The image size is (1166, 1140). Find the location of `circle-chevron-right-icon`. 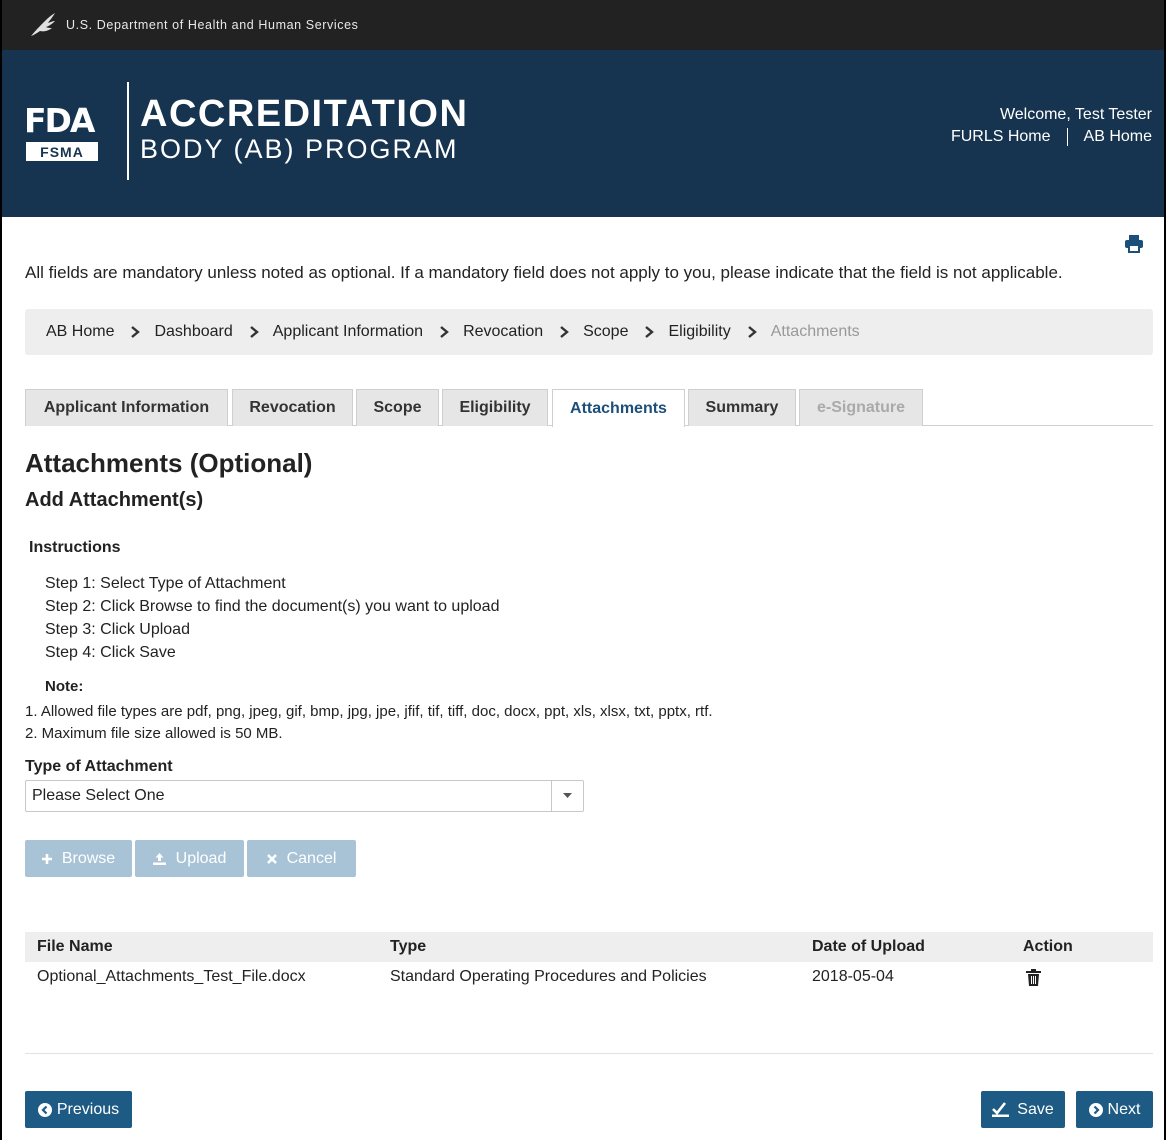

circle-chevron-right-icon is located at coordinates (1095, 1109).